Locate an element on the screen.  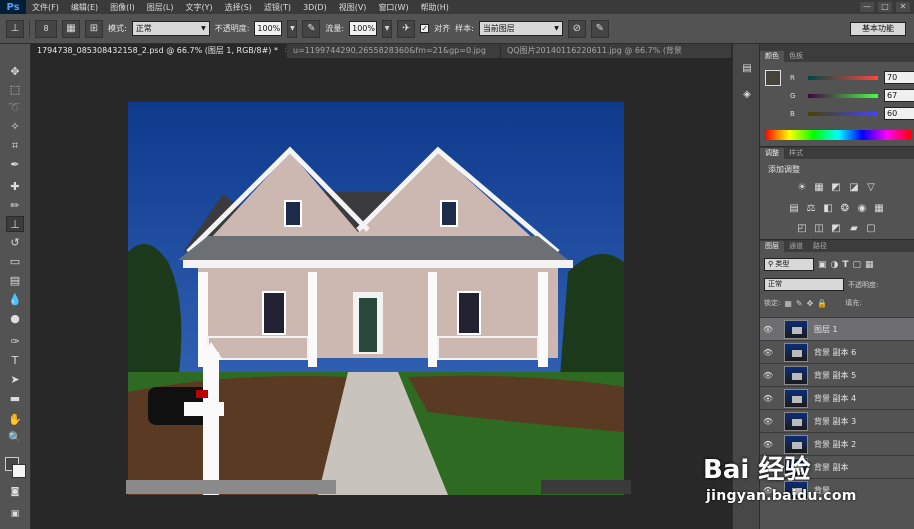
photo-filter-icon: ❂ is located at coordinates (845, 208).